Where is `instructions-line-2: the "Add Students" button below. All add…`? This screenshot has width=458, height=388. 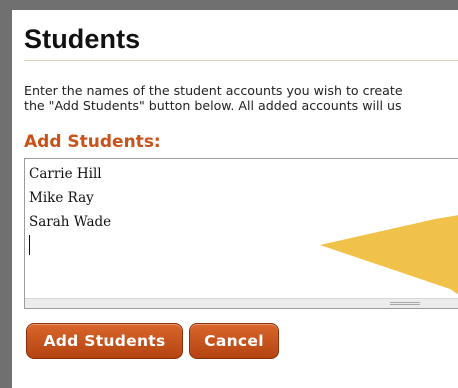
instructions-line-2: the "Add Students" button below. All add… is located at coordinates (213, 105).